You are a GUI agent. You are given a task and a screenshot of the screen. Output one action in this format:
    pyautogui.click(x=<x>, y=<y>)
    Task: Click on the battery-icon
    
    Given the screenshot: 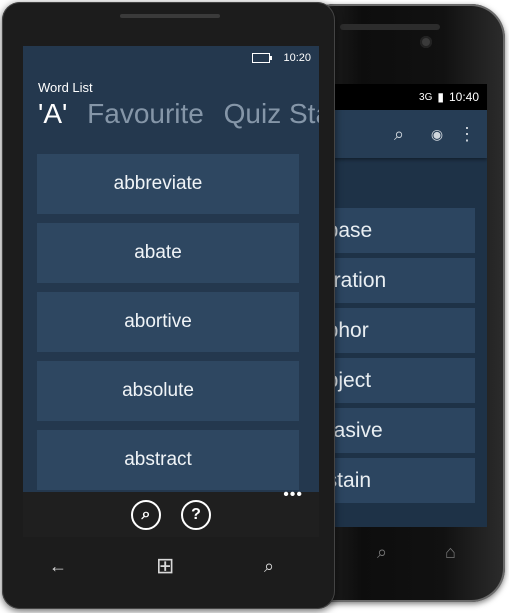 What is the action you would take?
    pyautogui.click(x=262, y=58)
    